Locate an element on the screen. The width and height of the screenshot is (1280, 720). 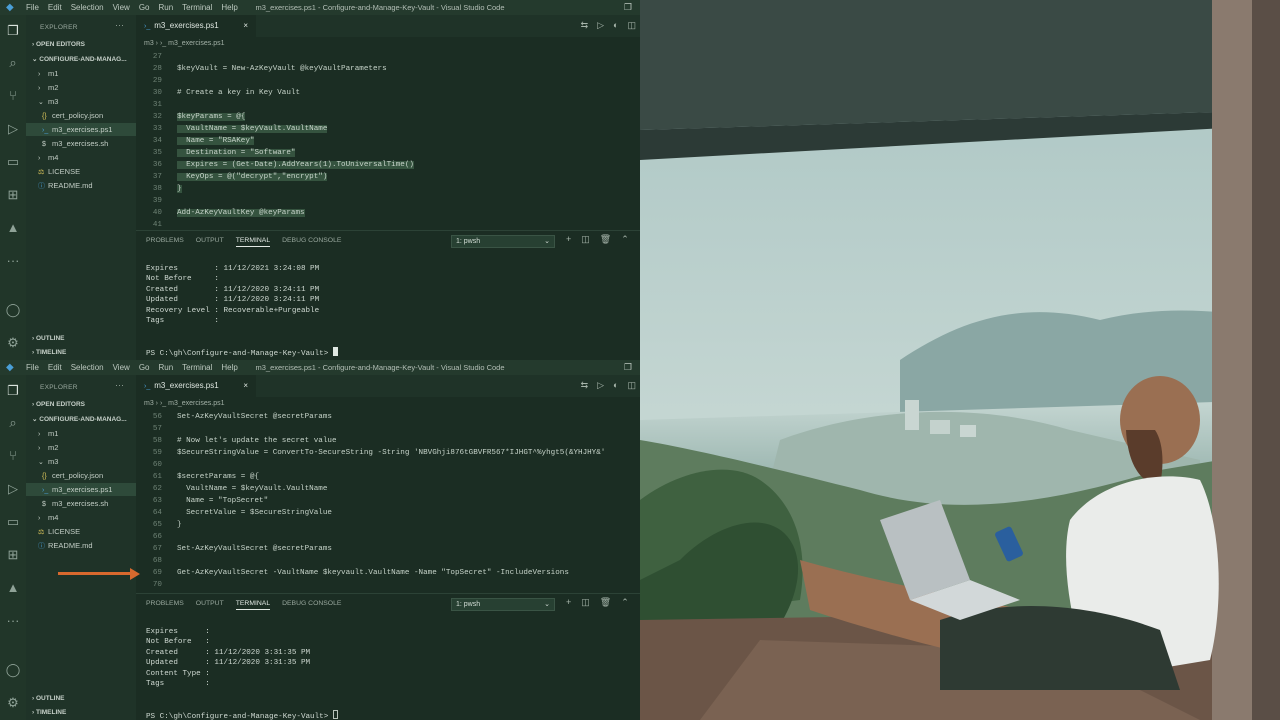
split-editor-icon: ◫ is located at coordinates (631, 385).